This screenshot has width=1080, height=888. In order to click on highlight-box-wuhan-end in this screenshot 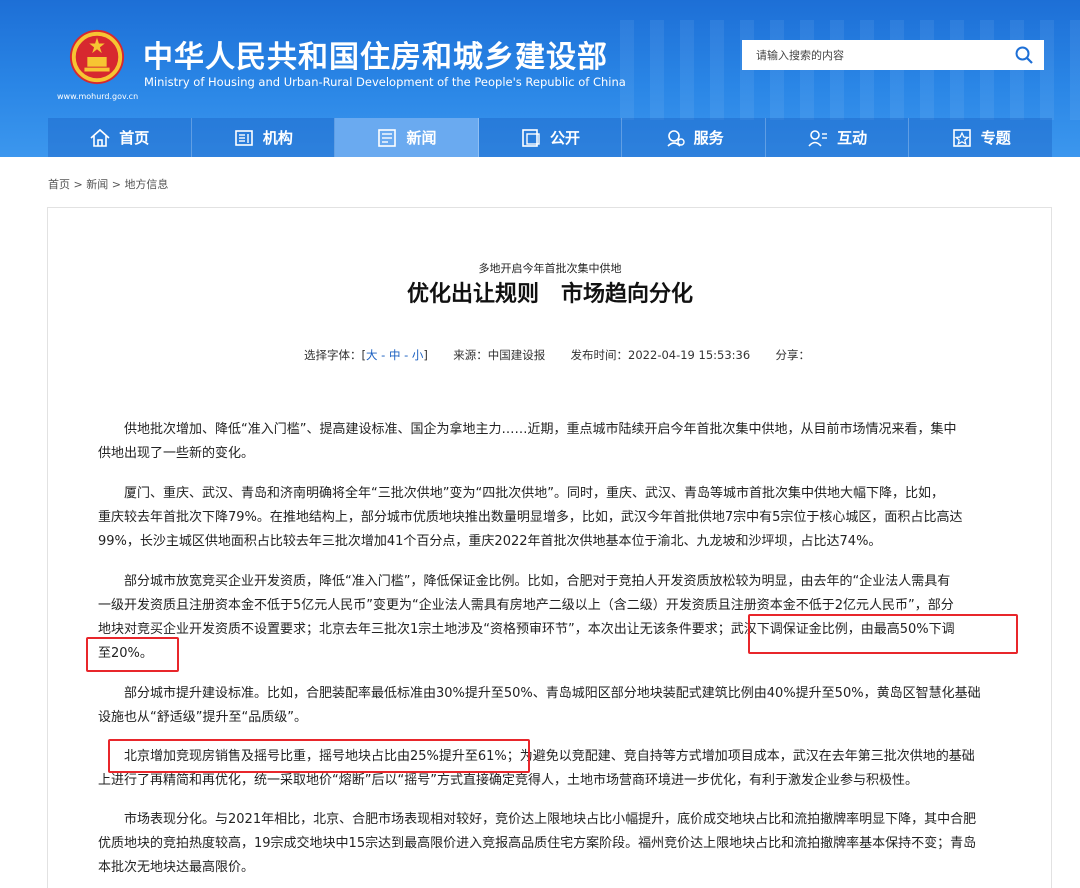, I will do `click(132, 654)`.